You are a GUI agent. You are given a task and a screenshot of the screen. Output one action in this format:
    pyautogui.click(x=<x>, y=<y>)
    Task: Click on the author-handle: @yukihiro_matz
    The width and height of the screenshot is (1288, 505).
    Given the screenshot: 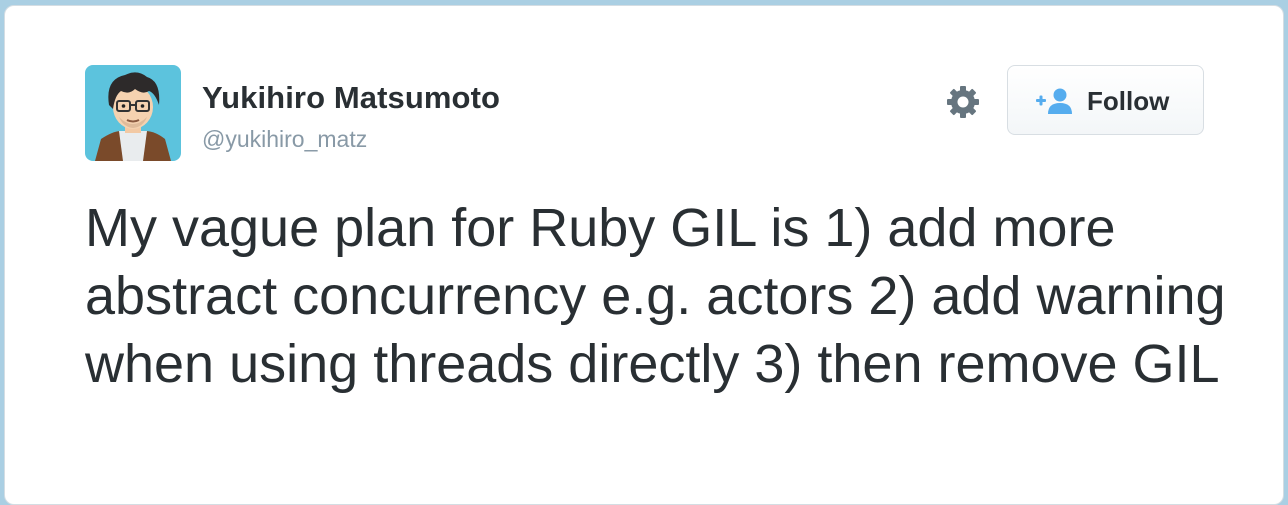 What is the action you would take?
    pyautogui.click(x=284, y=139)
    